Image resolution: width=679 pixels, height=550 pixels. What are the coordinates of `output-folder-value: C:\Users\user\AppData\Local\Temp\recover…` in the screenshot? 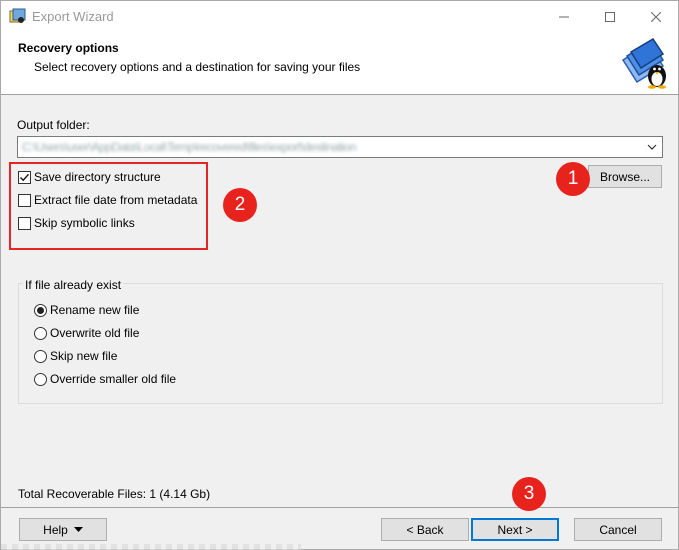 It's located at (189, 147).